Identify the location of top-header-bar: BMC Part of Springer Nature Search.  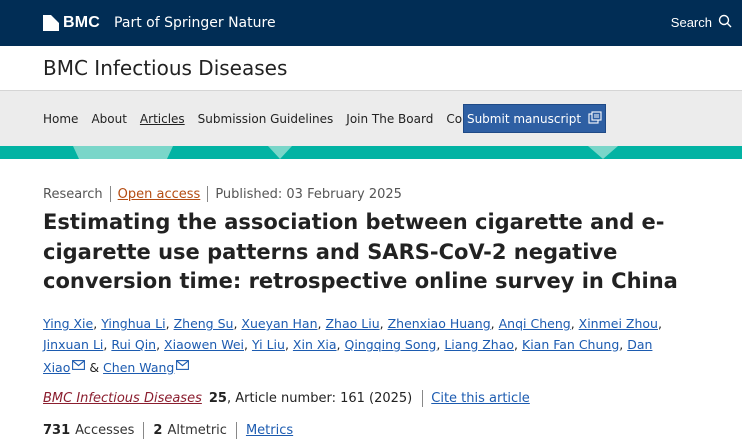
(371, 23).